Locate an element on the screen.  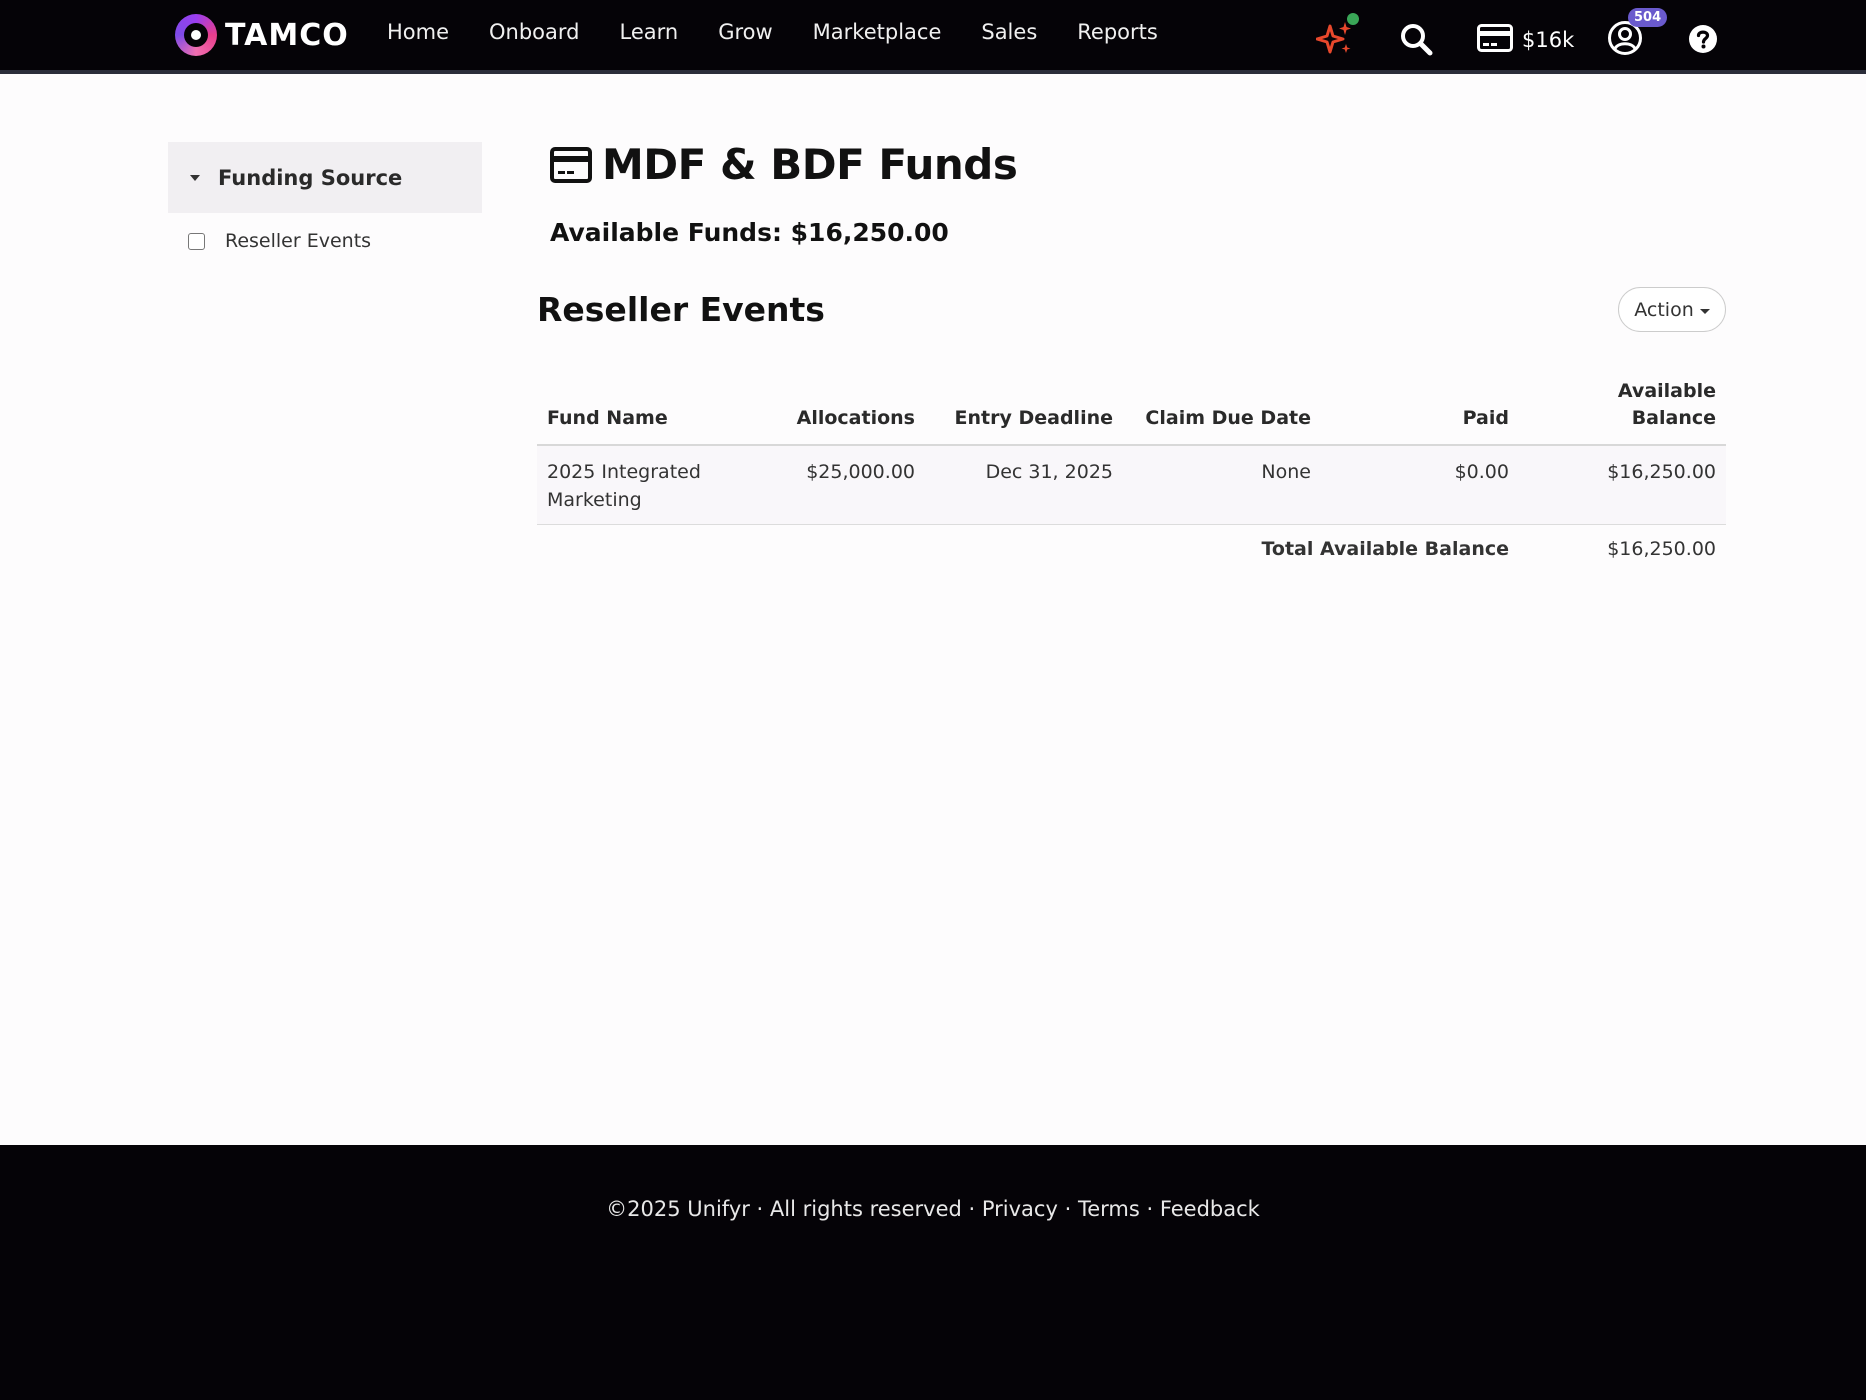
total-value: $16,250.00 is located at coordinates (1661, 549).